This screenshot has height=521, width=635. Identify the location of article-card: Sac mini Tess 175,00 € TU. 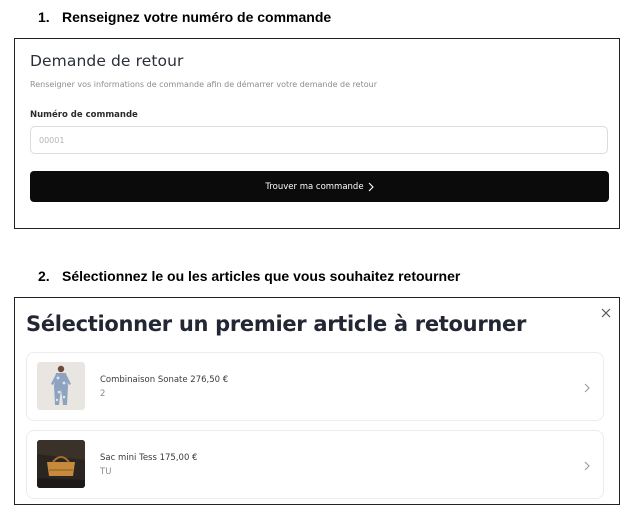
(315, 464).